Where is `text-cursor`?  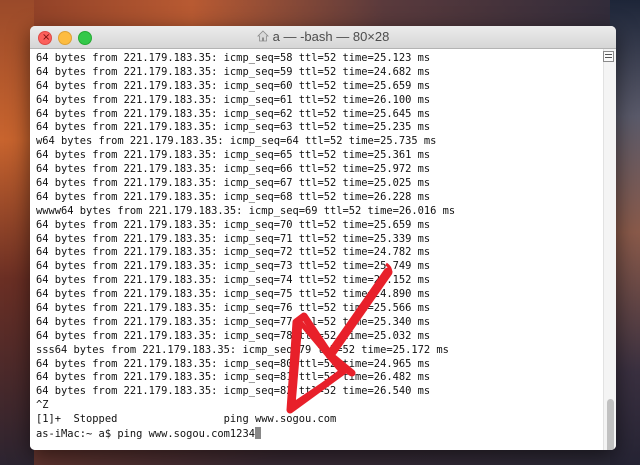 text-cursor is located at coordinates (257, 433).